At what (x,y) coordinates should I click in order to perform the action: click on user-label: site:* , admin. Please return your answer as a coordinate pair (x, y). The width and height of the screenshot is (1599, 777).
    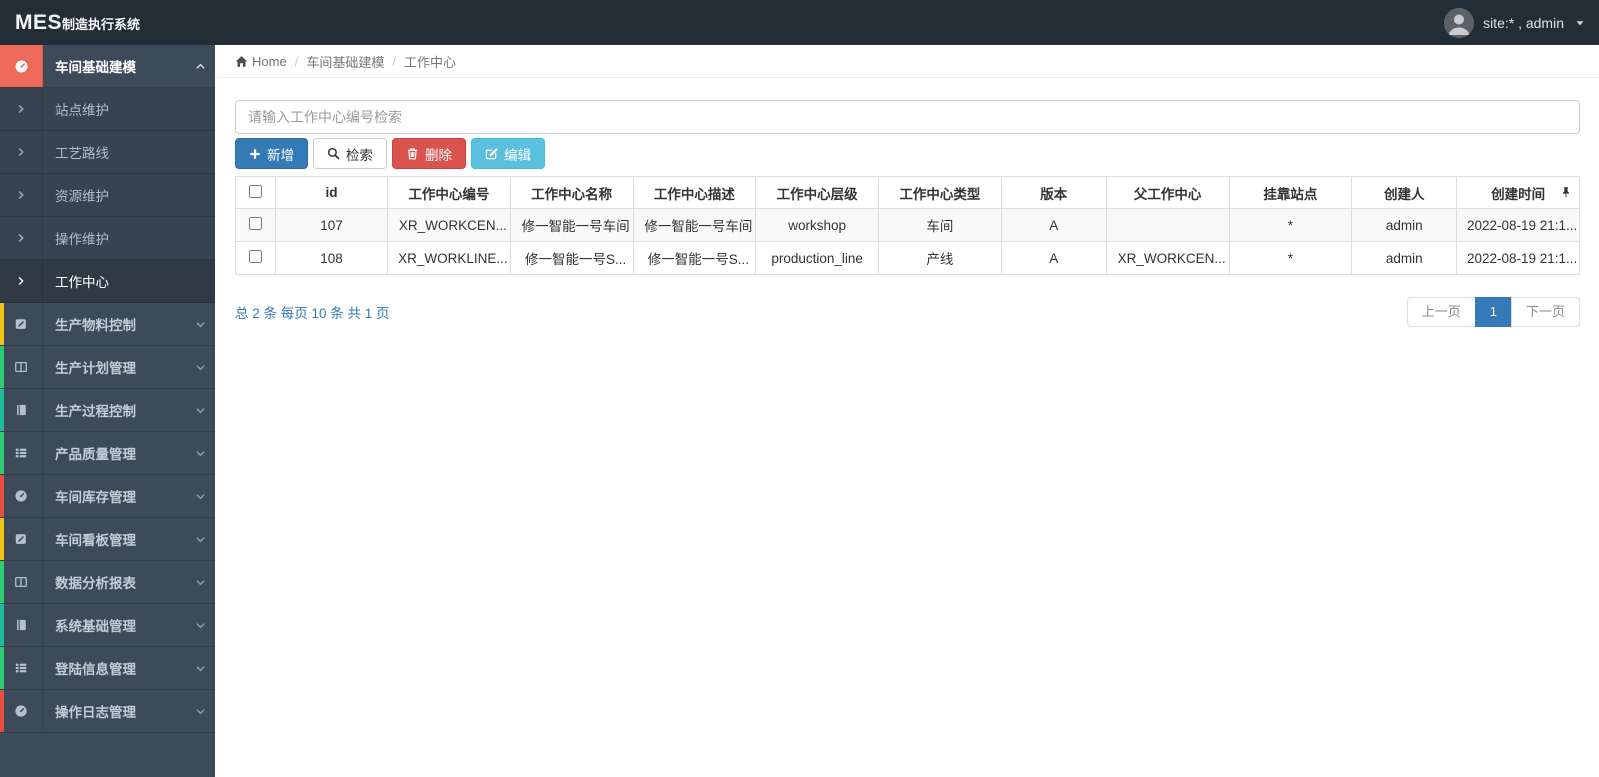
    Looking at the image, I should click on (1523, 22).